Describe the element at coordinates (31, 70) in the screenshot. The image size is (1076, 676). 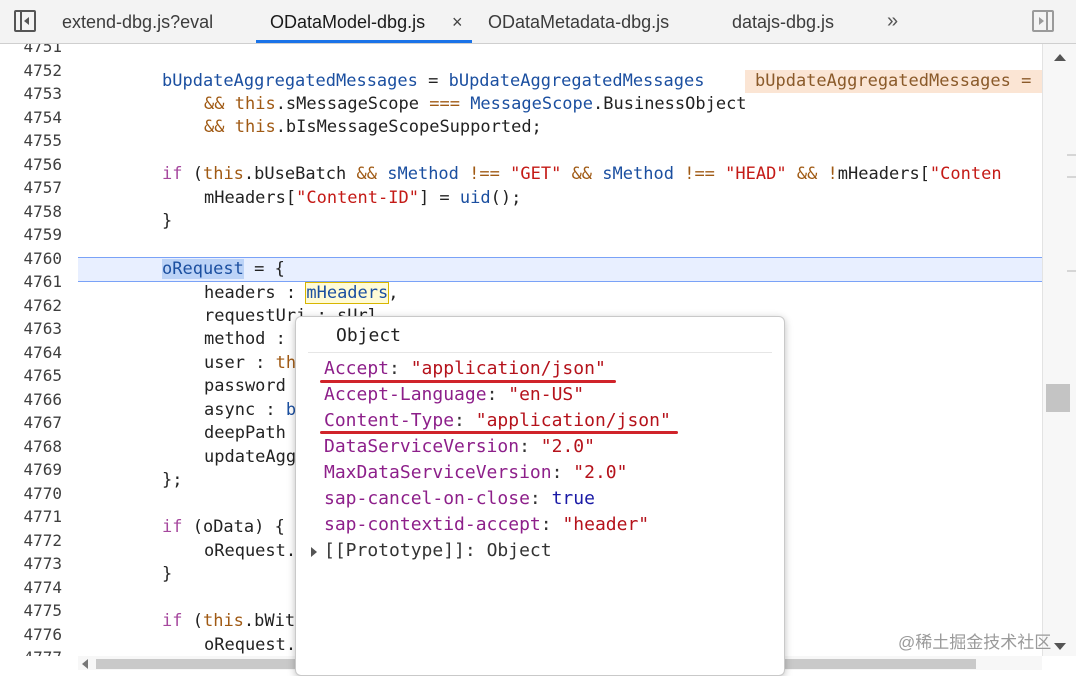
I see `line-number: 4752` at that location.